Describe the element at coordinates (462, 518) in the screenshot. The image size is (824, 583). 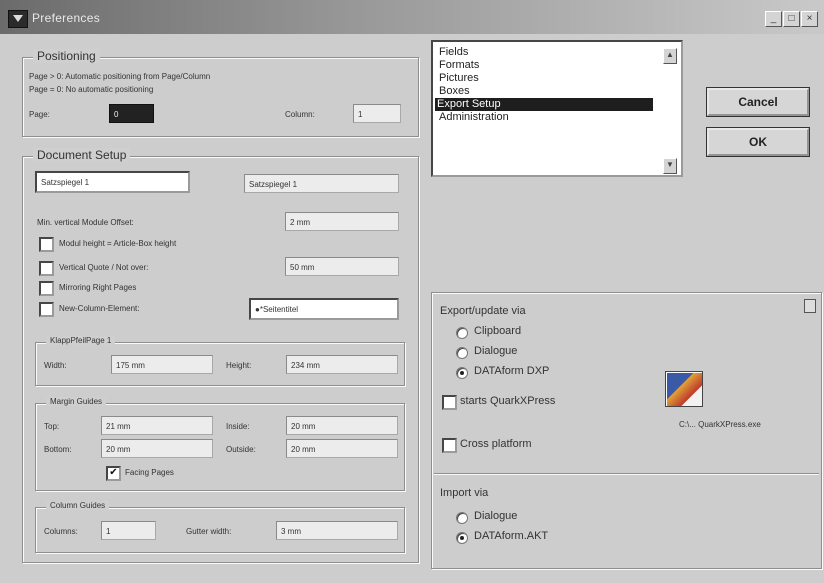
I see `import-dialogue-radio` at that location.